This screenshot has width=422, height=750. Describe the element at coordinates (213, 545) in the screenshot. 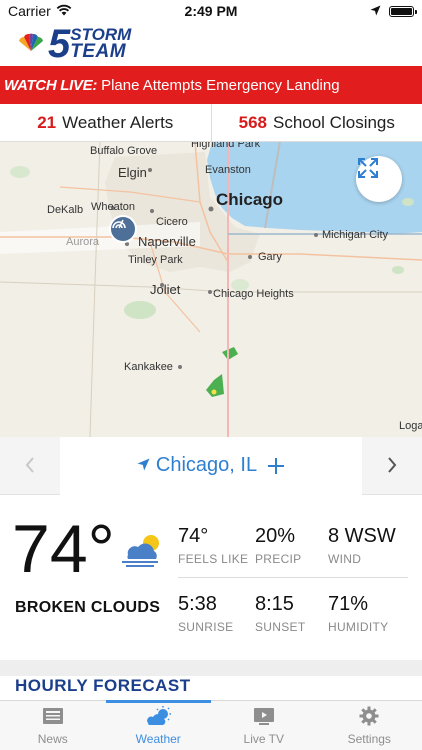

I see `feels-like-stat: 74° FEELS LIKE` at that location.